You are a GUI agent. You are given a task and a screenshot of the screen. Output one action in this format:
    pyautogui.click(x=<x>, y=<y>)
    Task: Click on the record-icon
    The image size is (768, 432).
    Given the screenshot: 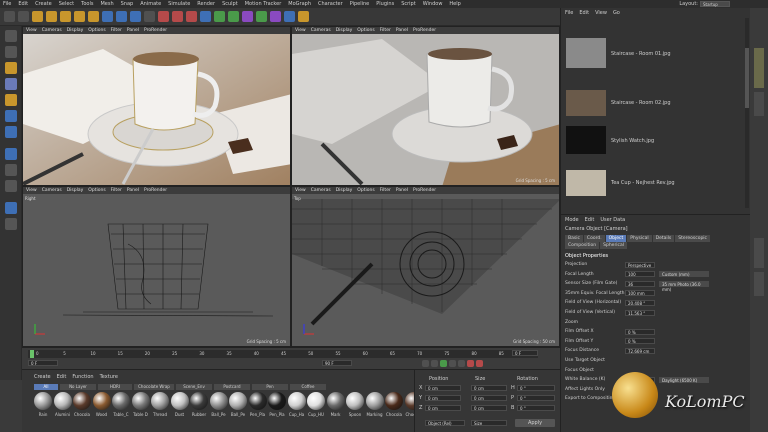 What is the action you would take?
    pyautogui.click(x=470, y=363)
    